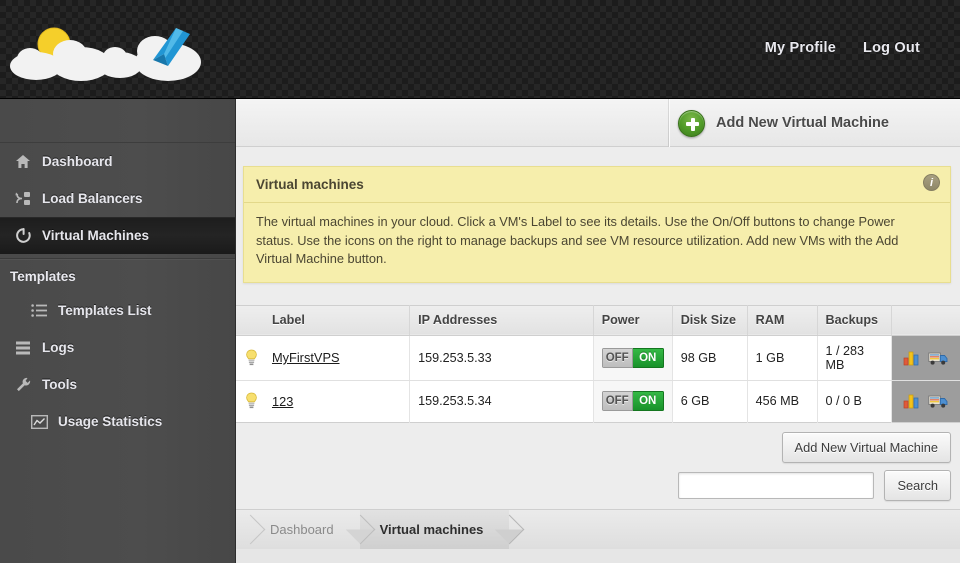  I want to click on add-vm-link-label: Add New Virtual Machine, so click(802, 123).